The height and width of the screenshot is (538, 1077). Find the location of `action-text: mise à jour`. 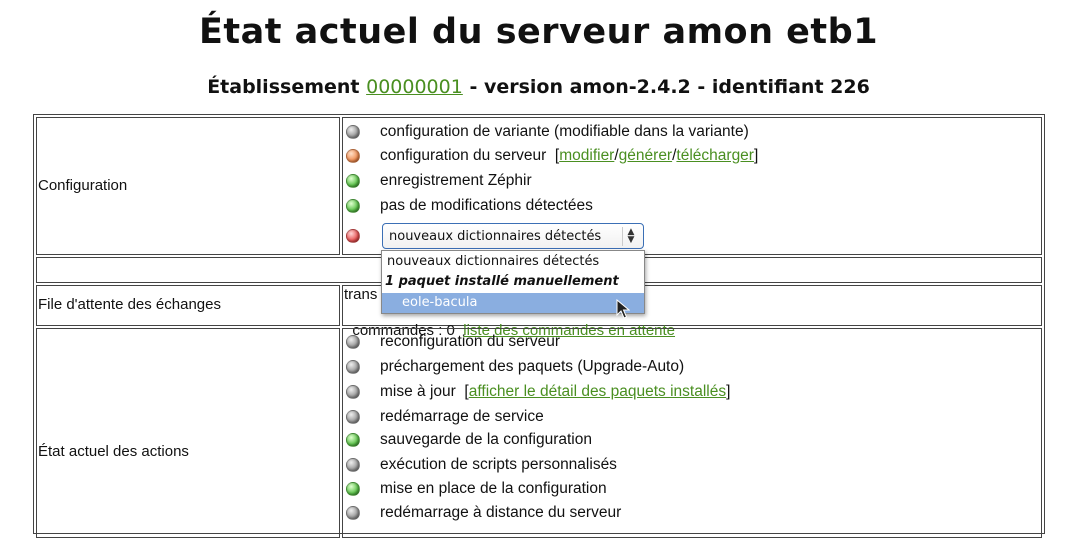

action-text: mise à jour is located at coordinates (422, 391).